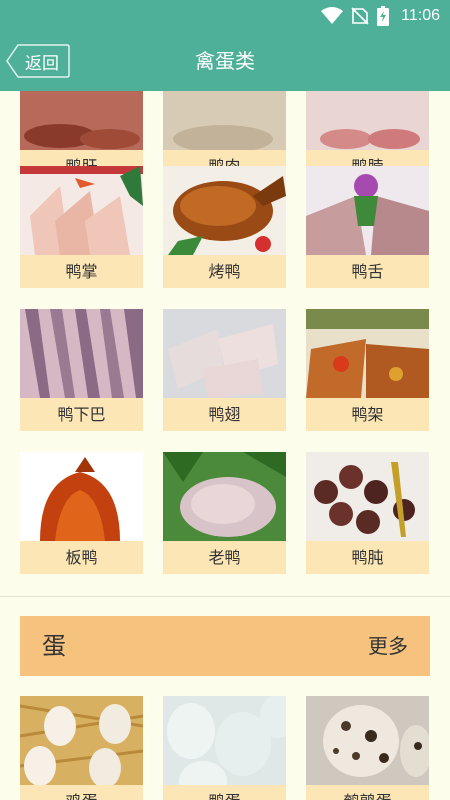  I want to click on more-button: 更多, so click(388, 646).